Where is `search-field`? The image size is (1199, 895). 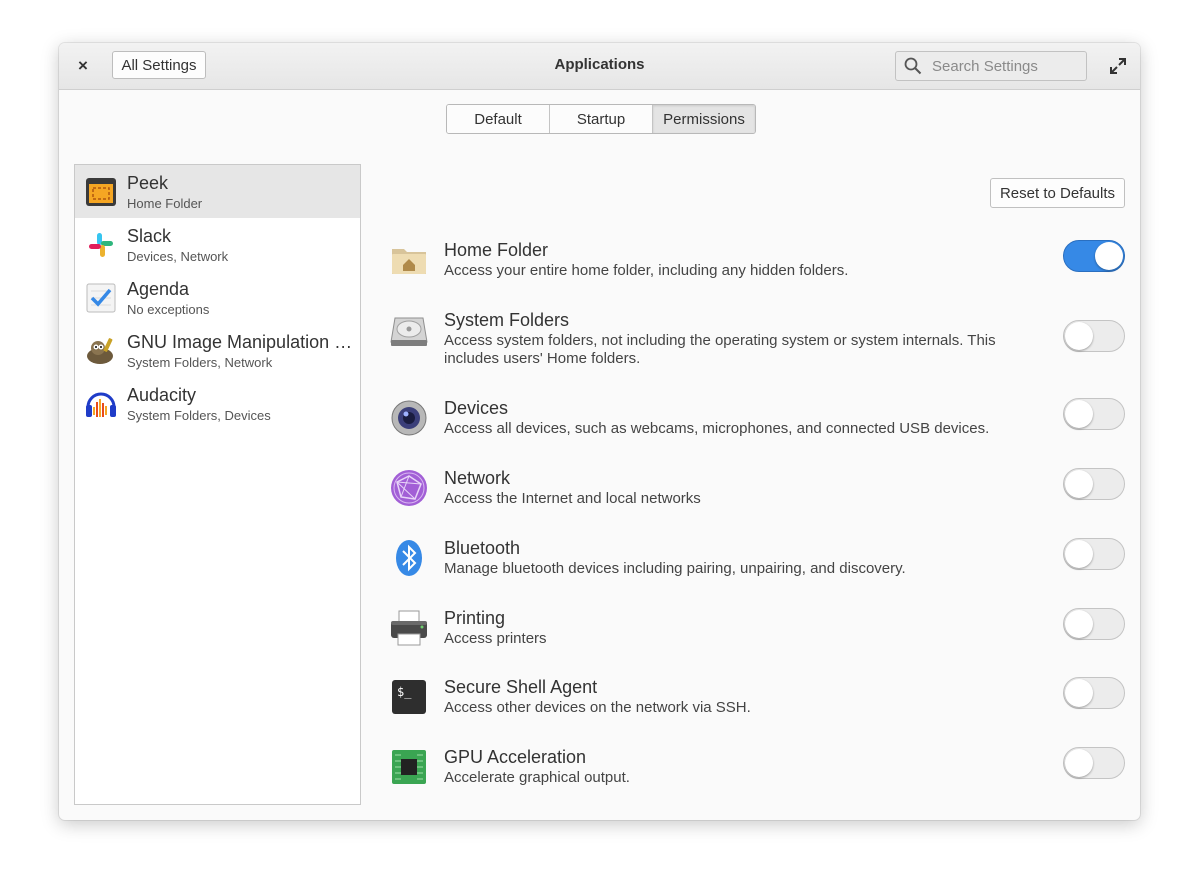 search-field is located at coordinates (991, 66).